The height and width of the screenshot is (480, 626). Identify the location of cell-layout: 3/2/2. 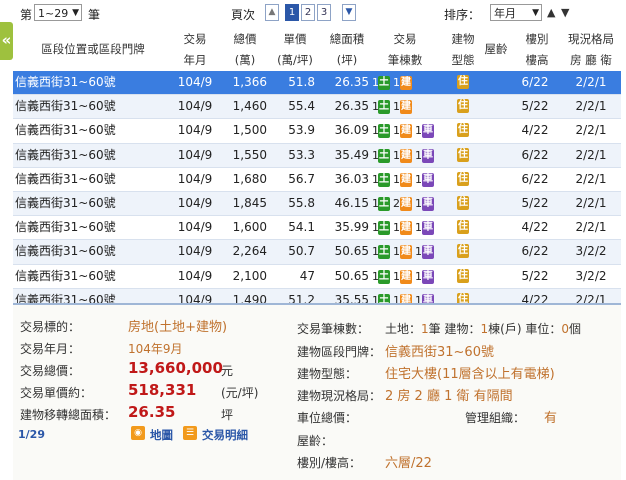
(591, 251).